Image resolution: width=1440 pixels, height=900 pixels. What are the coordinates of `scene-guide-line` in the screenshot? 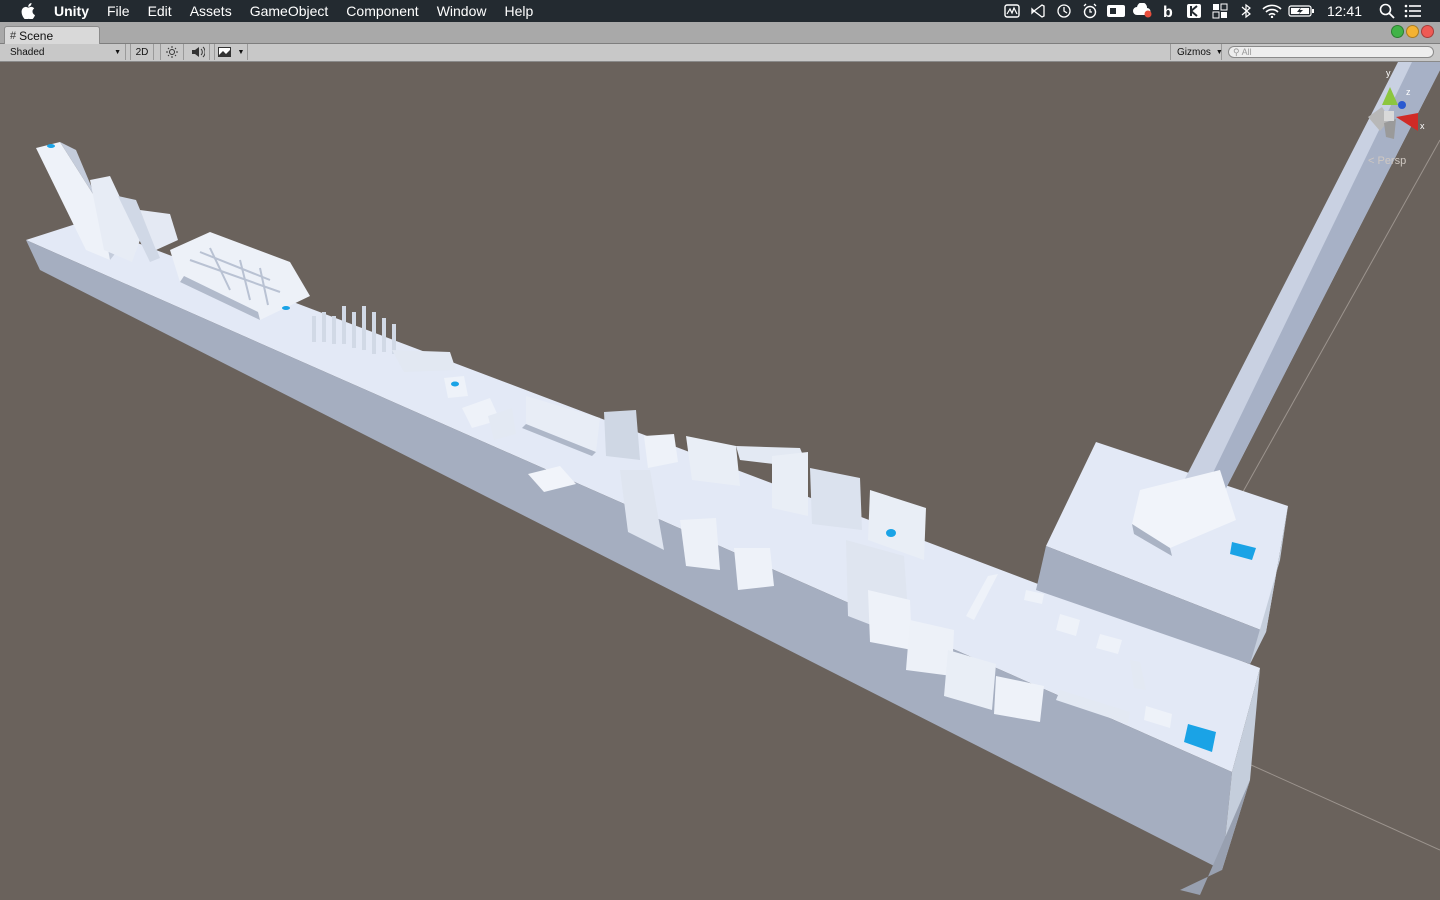 It's located at (1339, 805).